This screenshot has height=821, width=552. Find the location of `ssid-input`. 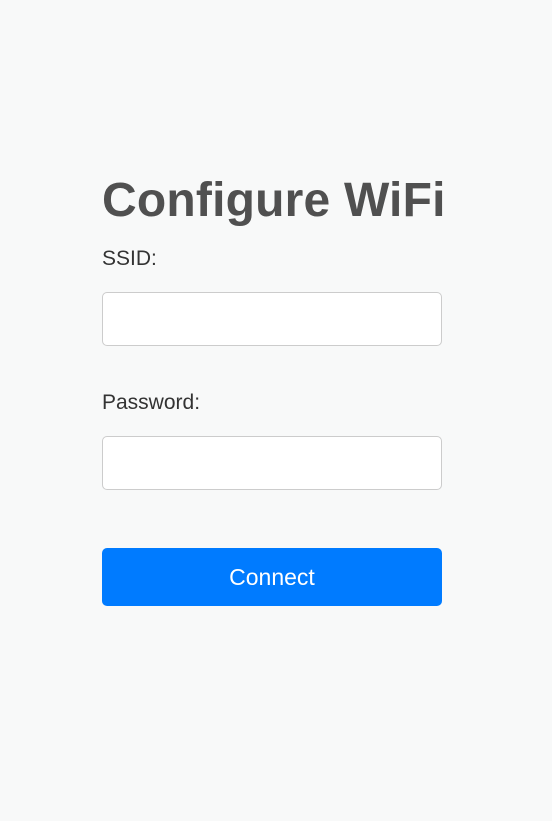

ssid-input is located at coordinates (272, 319).